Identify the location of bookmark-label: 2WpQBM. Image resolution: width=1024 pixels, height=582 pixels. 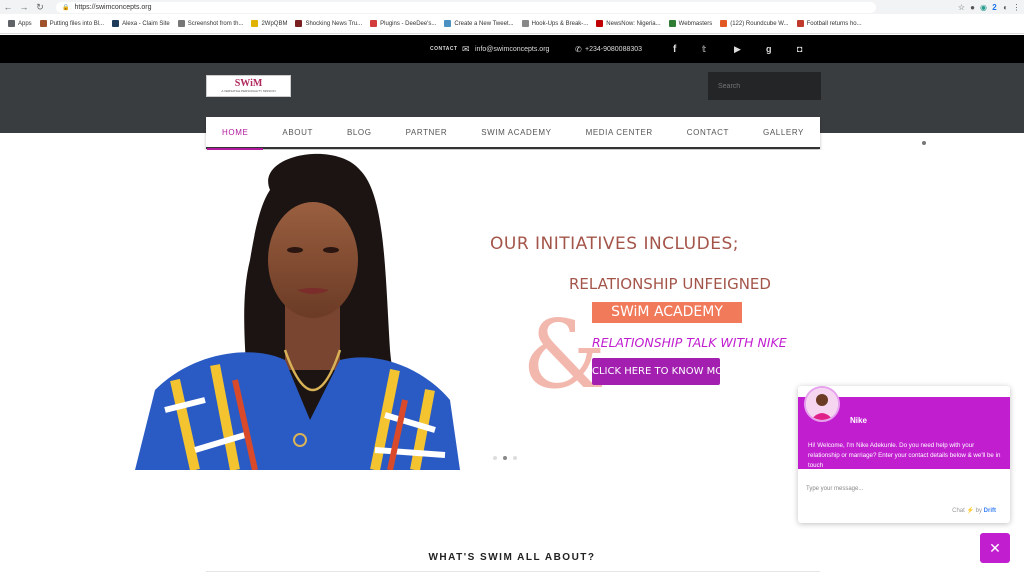
(274, 23).